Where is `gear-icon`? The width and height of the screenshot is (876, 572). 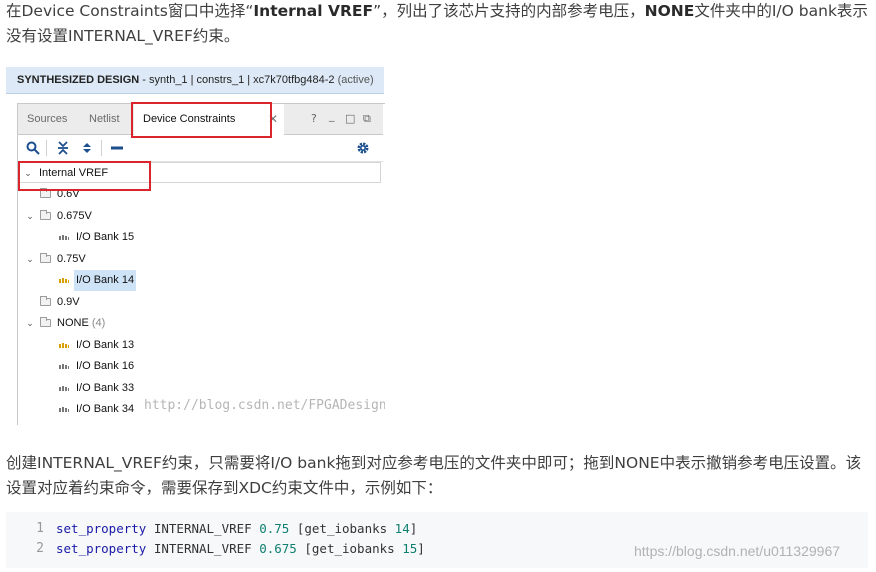 gear-icon is located at coordinates (363, 148).